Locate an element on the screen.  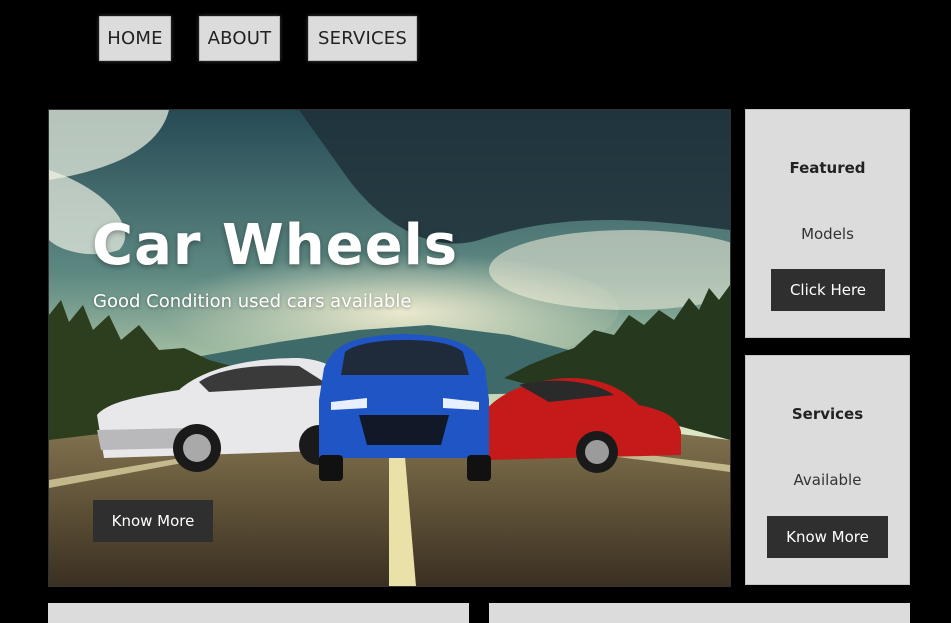
hero-know-more-button: Know More is located at coordinates (153, 521).